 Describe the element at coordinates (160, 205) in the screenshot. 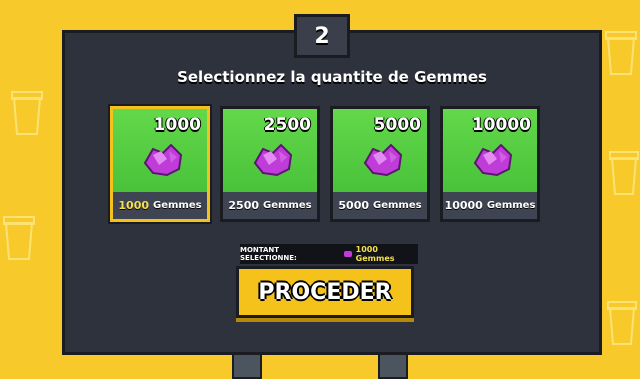

I see `card-label: 1000 Gemmes` at that location.